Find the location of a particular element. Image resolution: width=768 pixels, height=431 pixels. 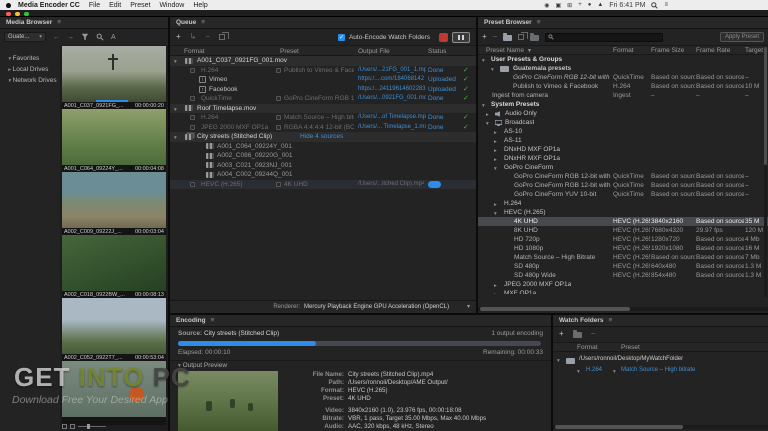

preset-category-row: ▸ DNxHR MXF OP1a is located at coordinates (623, 158).